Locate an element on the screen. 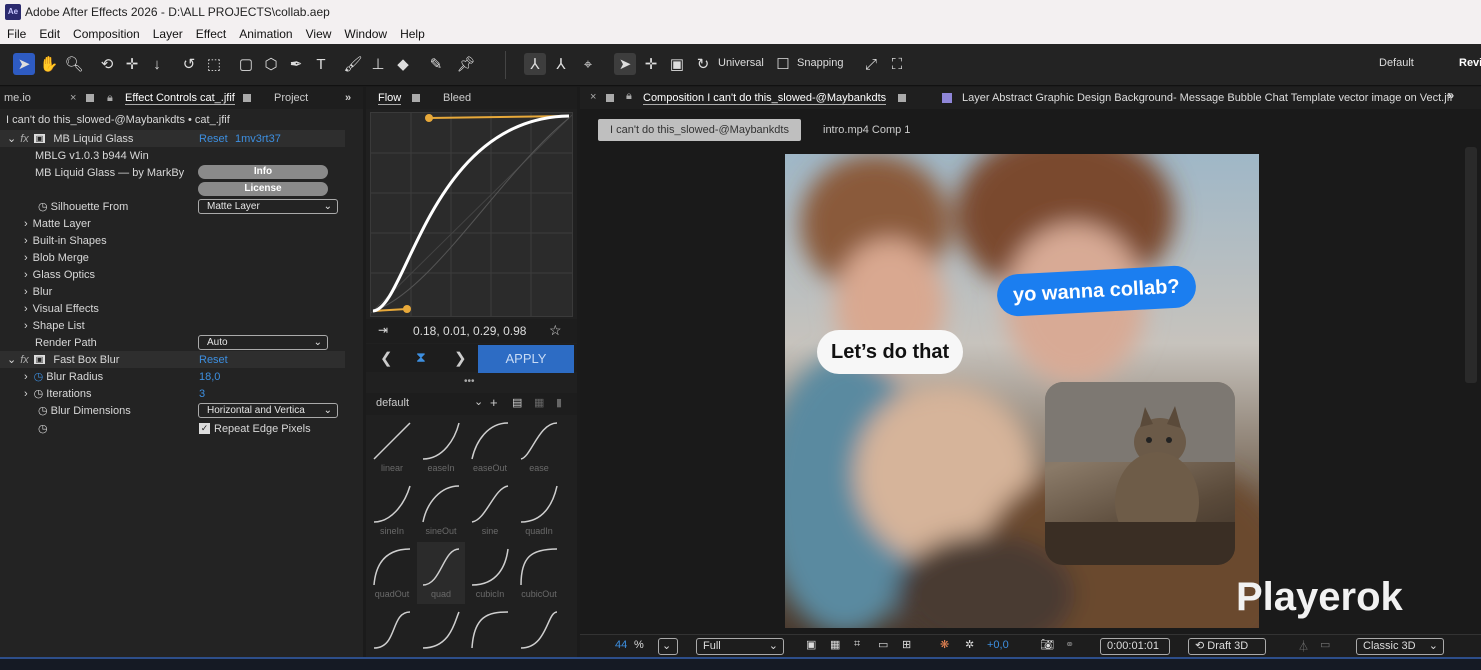 The width and height of the screenshot is (1481, 670). preset-tile: easeIn is located at coordinates (441, 447).